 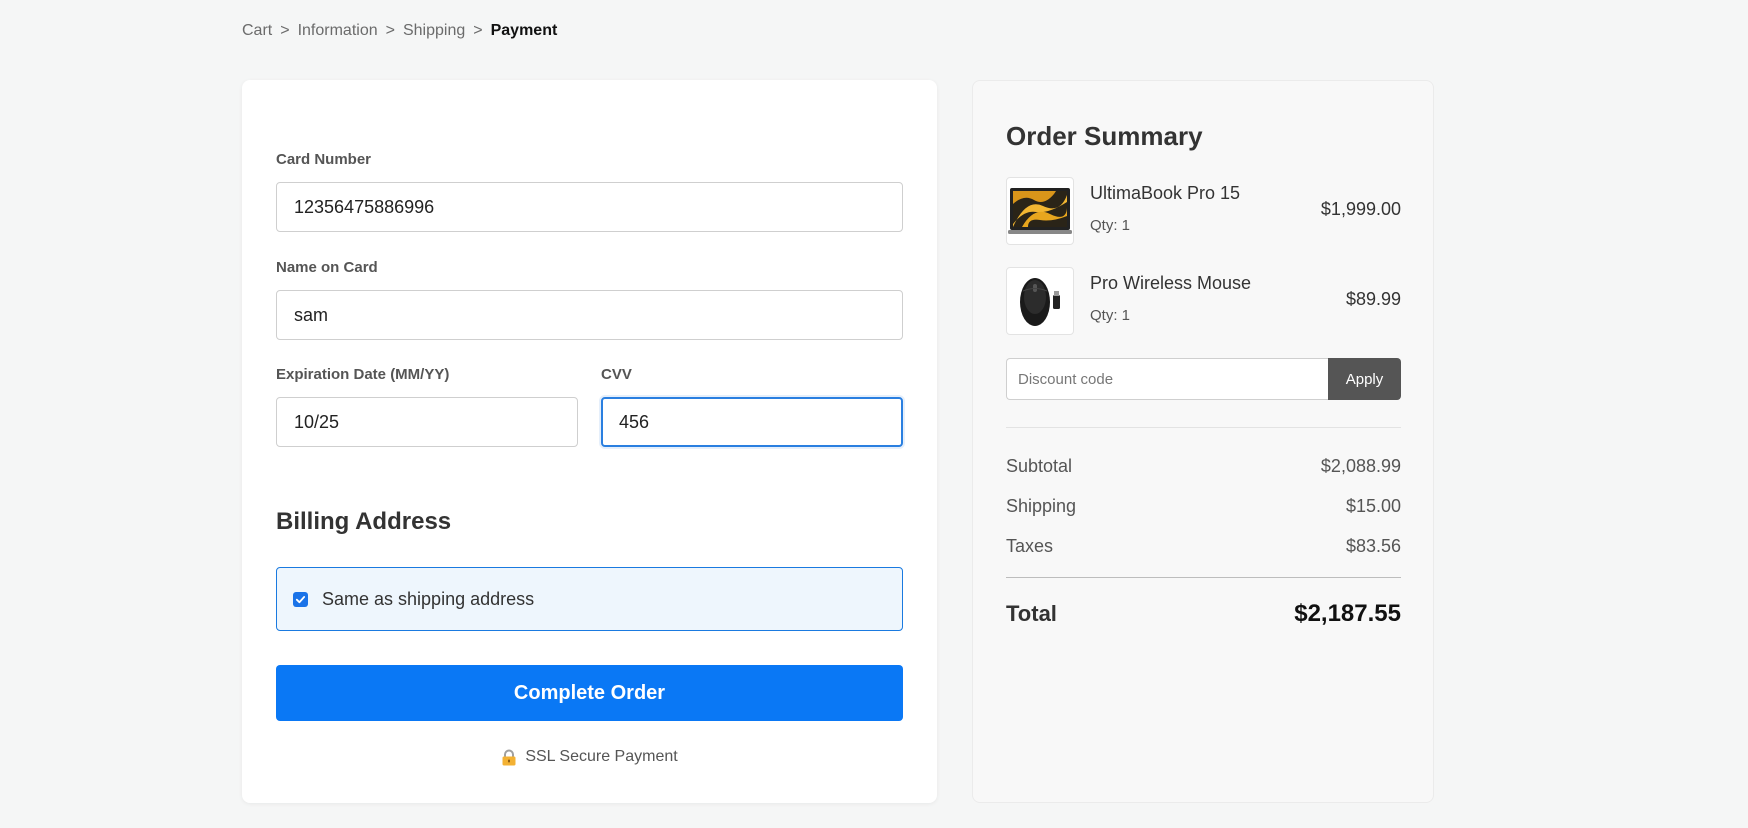 What do you see at coordinates (1039, 466) in the screenshot?
I see `subtotal-label: Subtotal` at bounding box center [1039, 466].